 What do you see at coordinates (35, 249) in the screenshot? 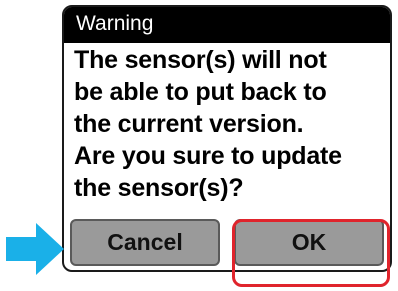
I see `right-arrow-icon` at bounding box center [35, 249].